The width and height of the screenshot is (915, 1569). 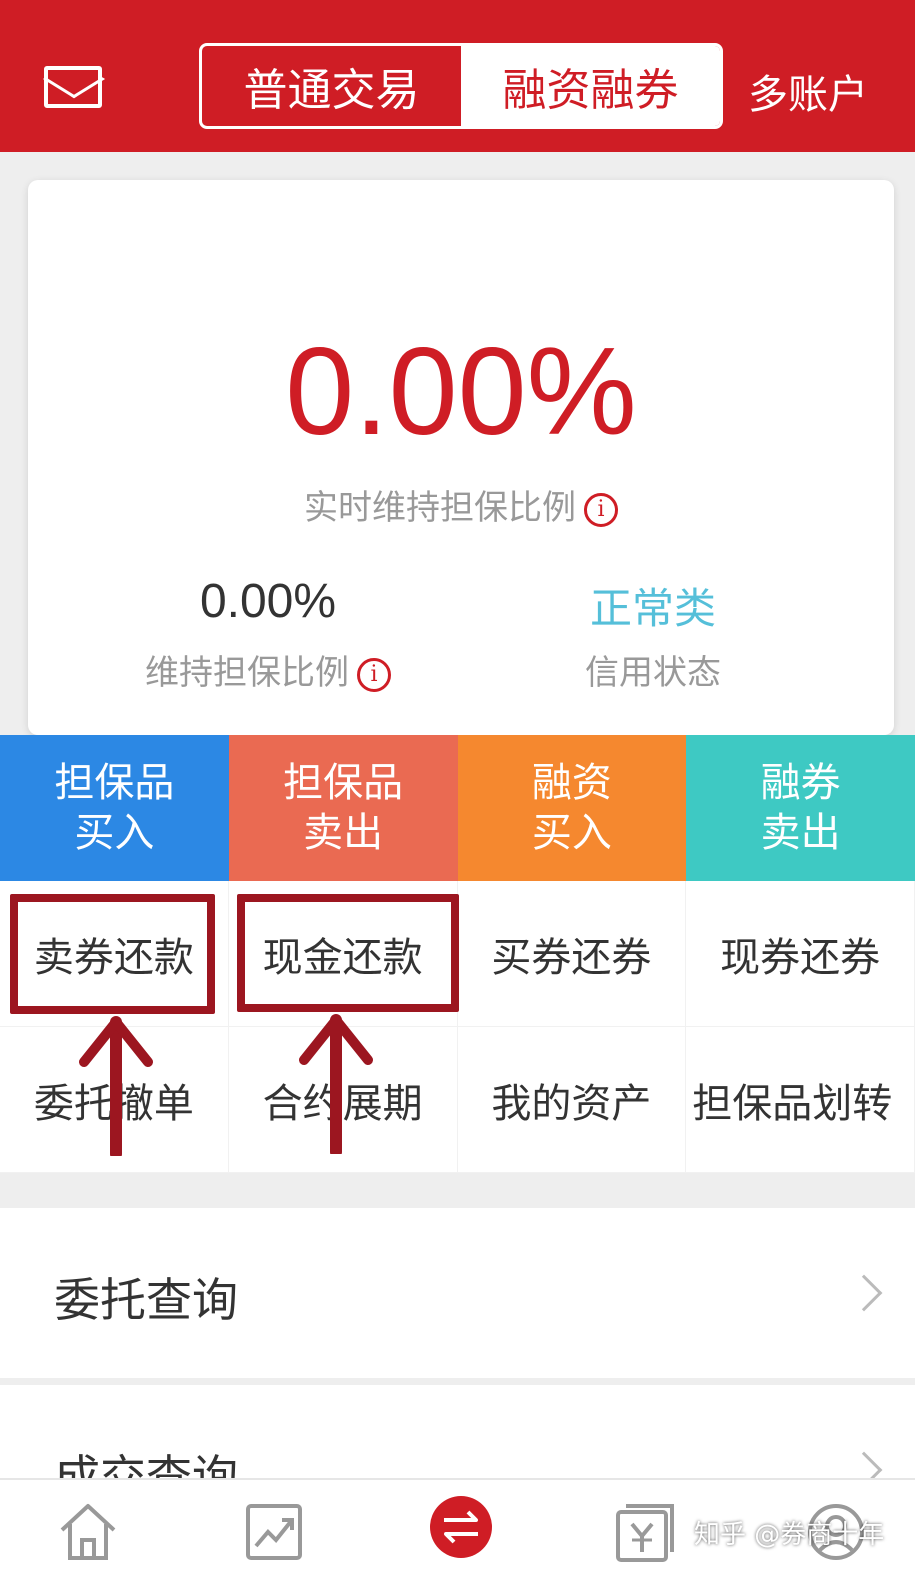 What do you see at coordinates (73, 87) in the screenshot?
I see `mail-icon` at bounding box center [73, 87].